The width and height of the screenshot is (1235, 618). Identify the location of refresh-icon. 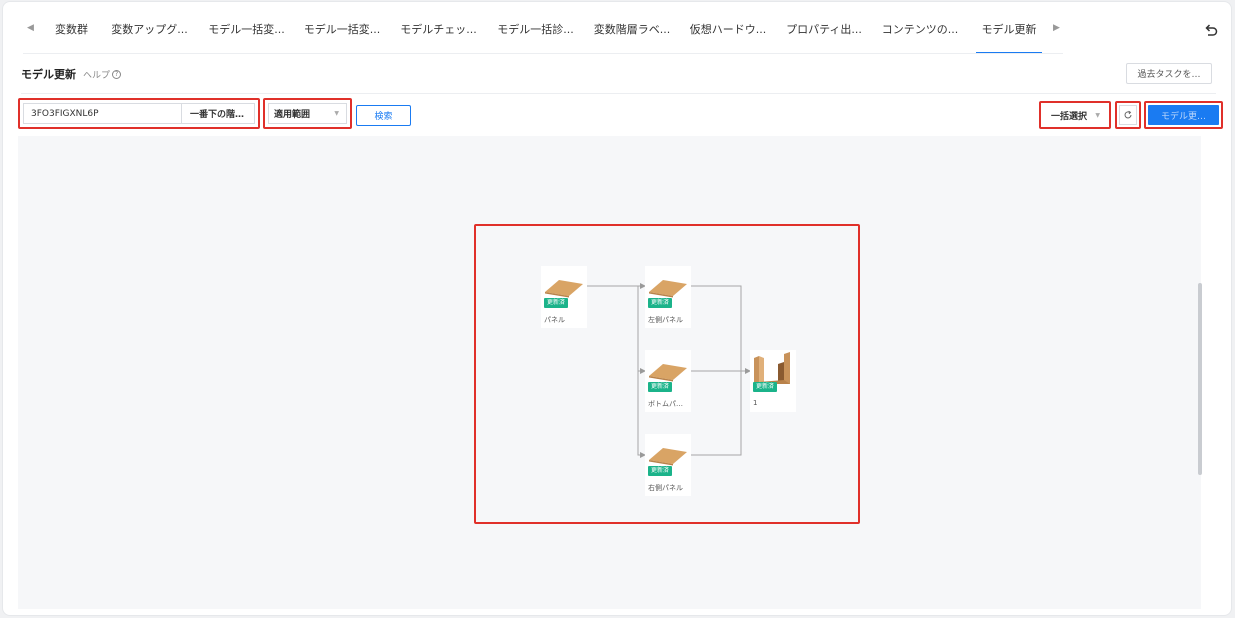
(1128, 114).